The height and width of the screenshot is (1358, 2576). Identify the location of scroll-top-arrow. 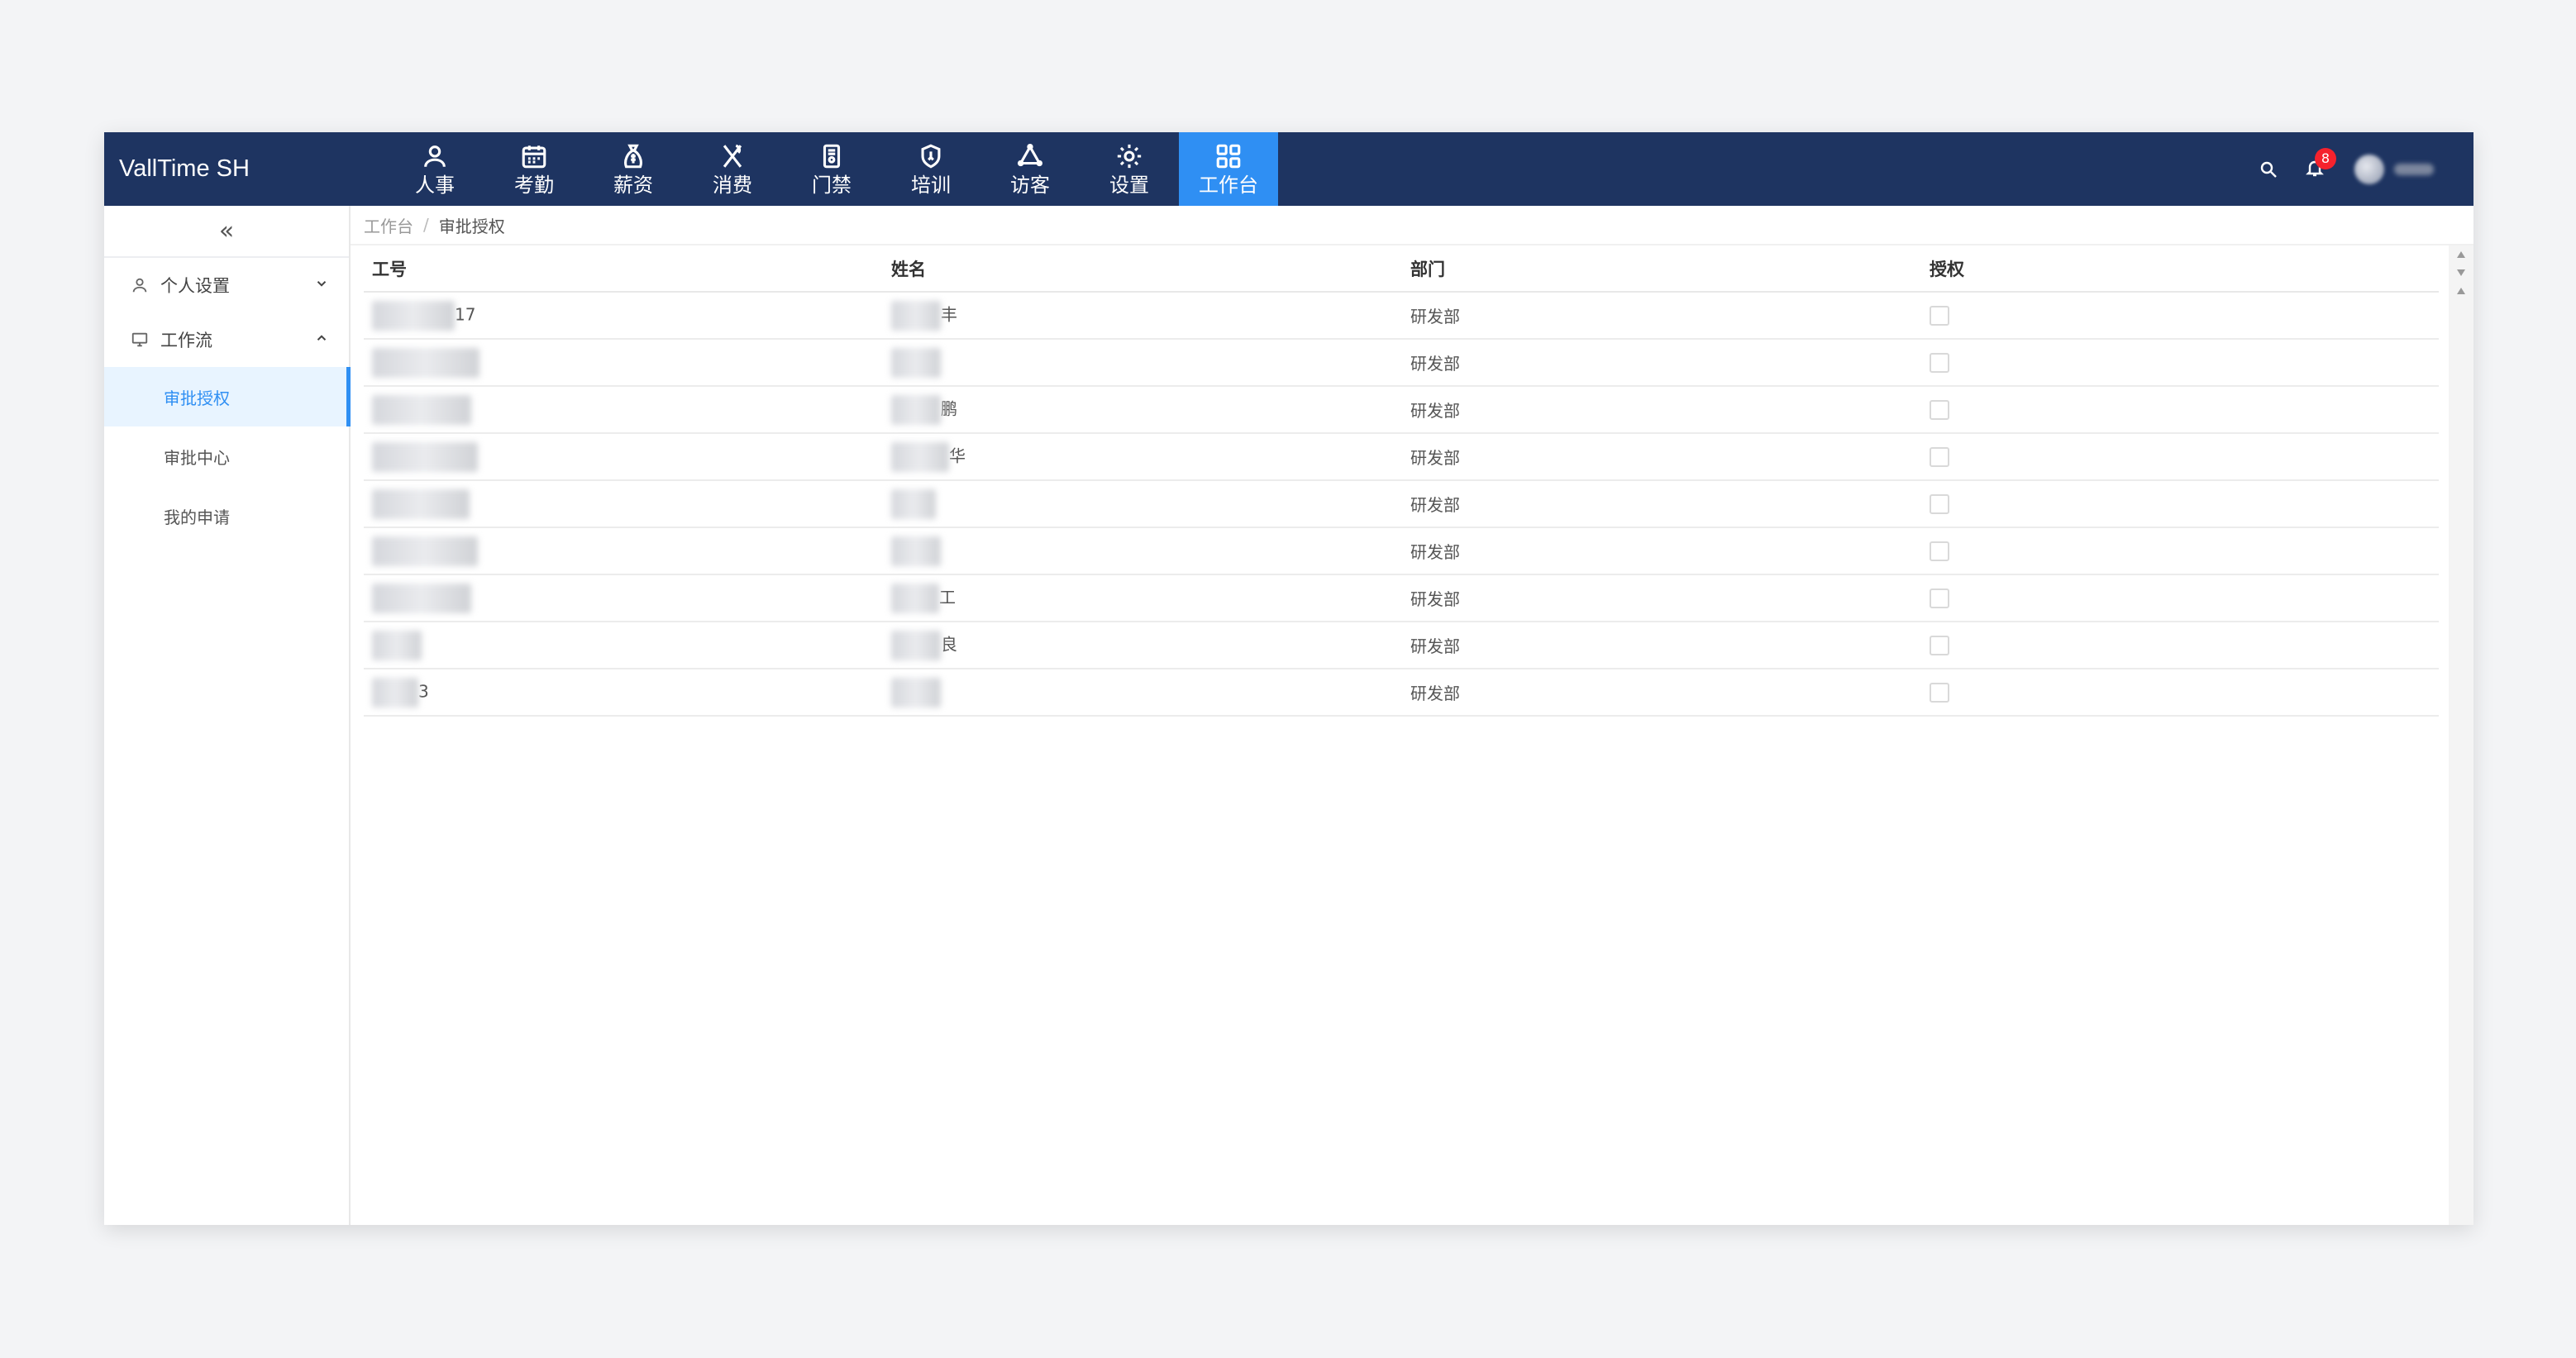
(2461, 291).